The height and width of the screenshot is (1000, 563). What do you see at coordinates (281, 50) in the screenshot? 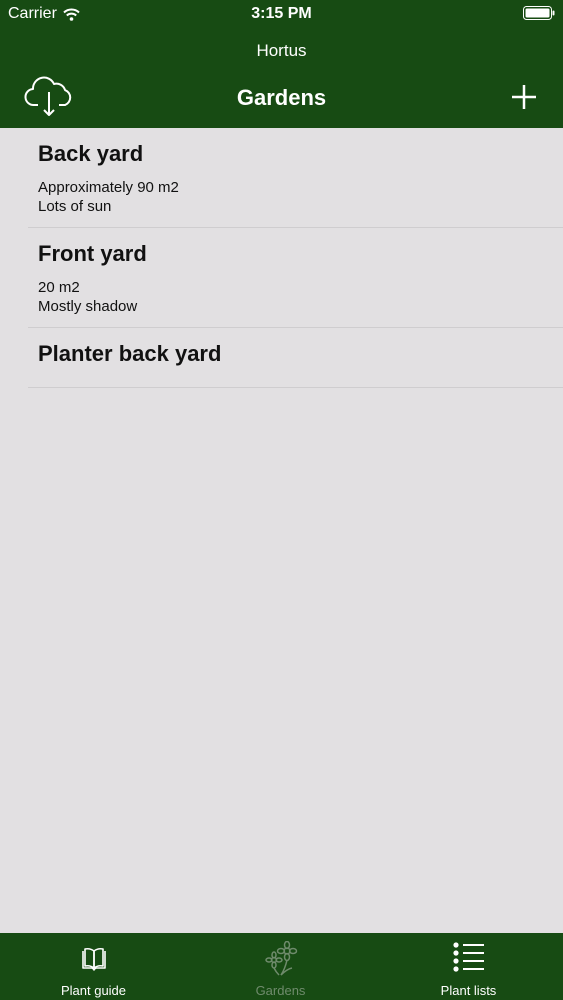
I see `app-title: Hortus` at bounding box center [281, 50].